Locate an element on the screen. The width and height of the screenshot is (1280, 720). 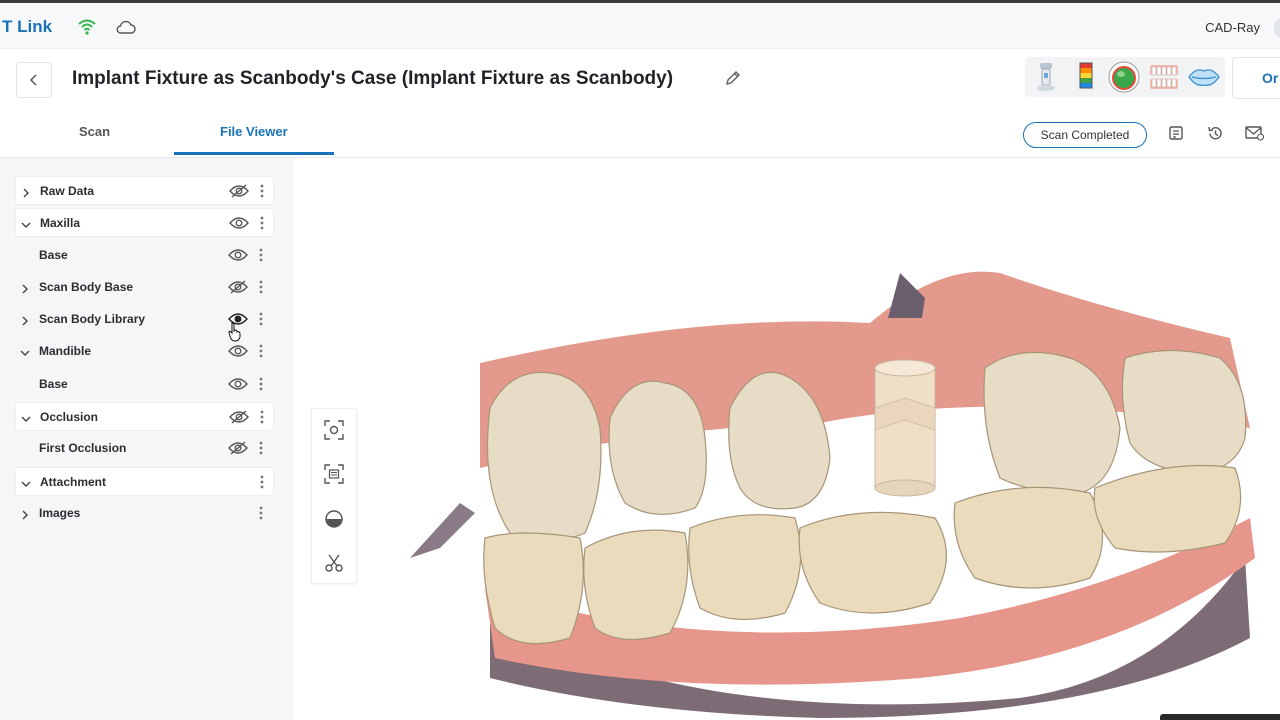
order-button: Or is located at coordinates (1256, 78).